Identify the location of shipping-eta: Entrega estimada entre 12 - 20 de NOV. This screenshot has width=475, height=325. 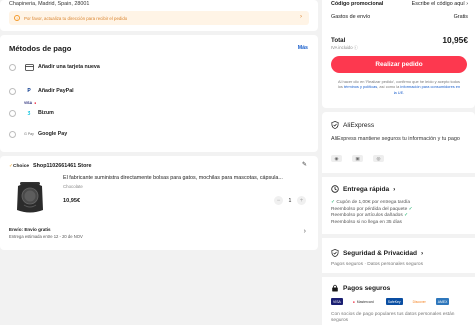
(46, 236).